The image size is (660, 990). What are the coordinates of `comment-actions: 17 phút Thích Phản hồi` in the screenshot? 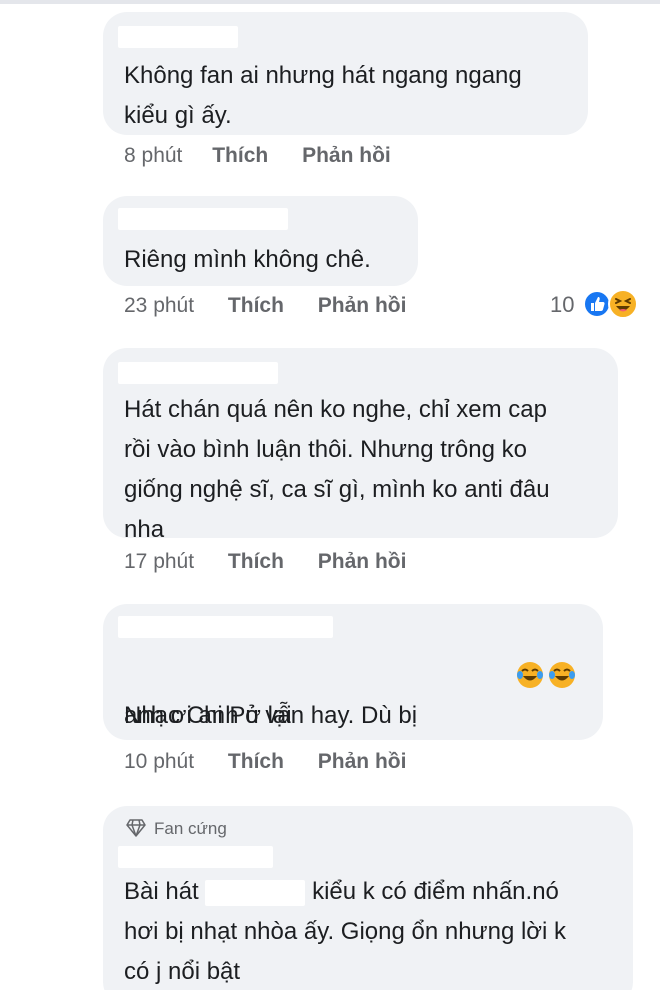 It's located at (265, 562).